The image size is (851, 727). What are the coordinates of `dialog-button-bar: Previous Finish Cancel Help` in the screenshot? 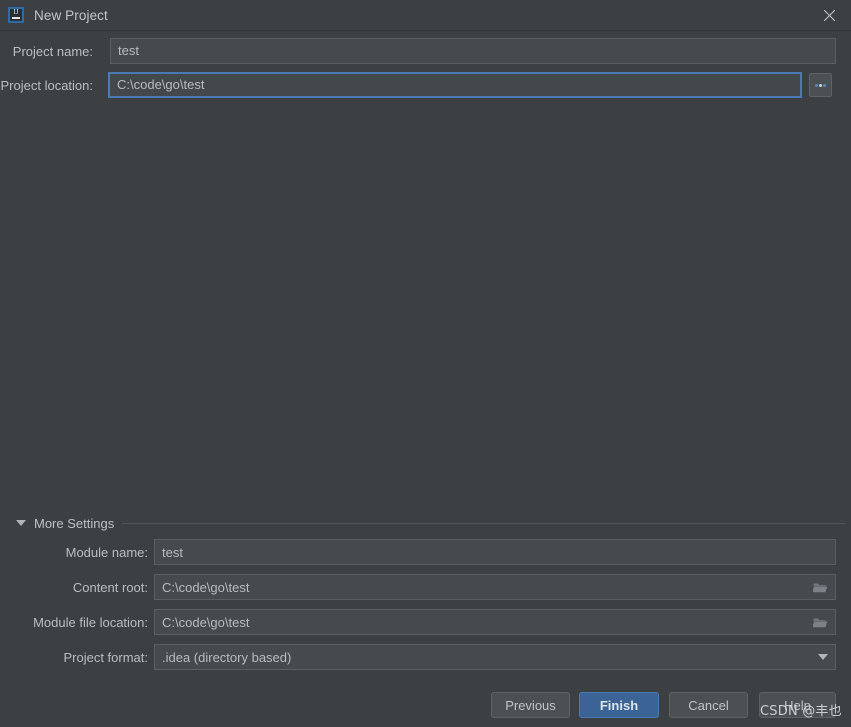 It's located at (425, 705).